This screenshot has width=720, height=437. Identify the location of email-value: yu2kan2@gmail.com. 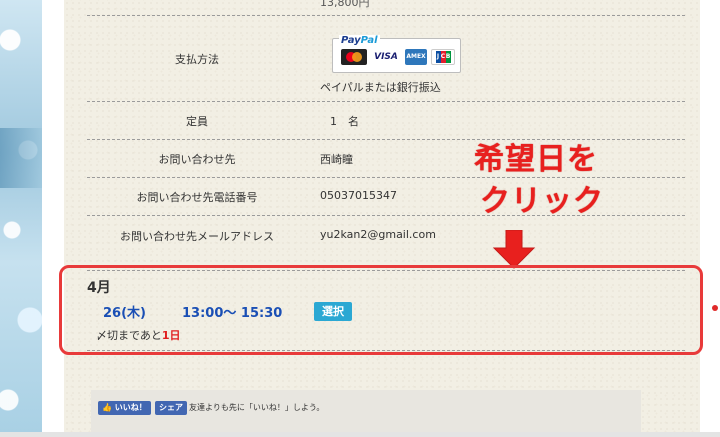
(378, 234).